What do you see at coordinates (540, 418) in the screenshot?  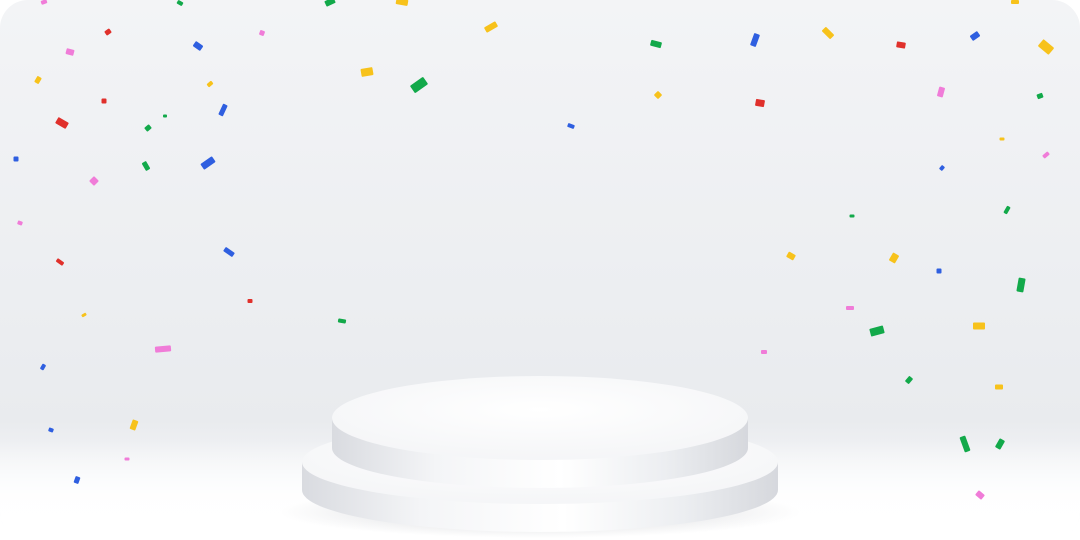 I see `podium-top-tier-top` at bounding box center [540, 418].